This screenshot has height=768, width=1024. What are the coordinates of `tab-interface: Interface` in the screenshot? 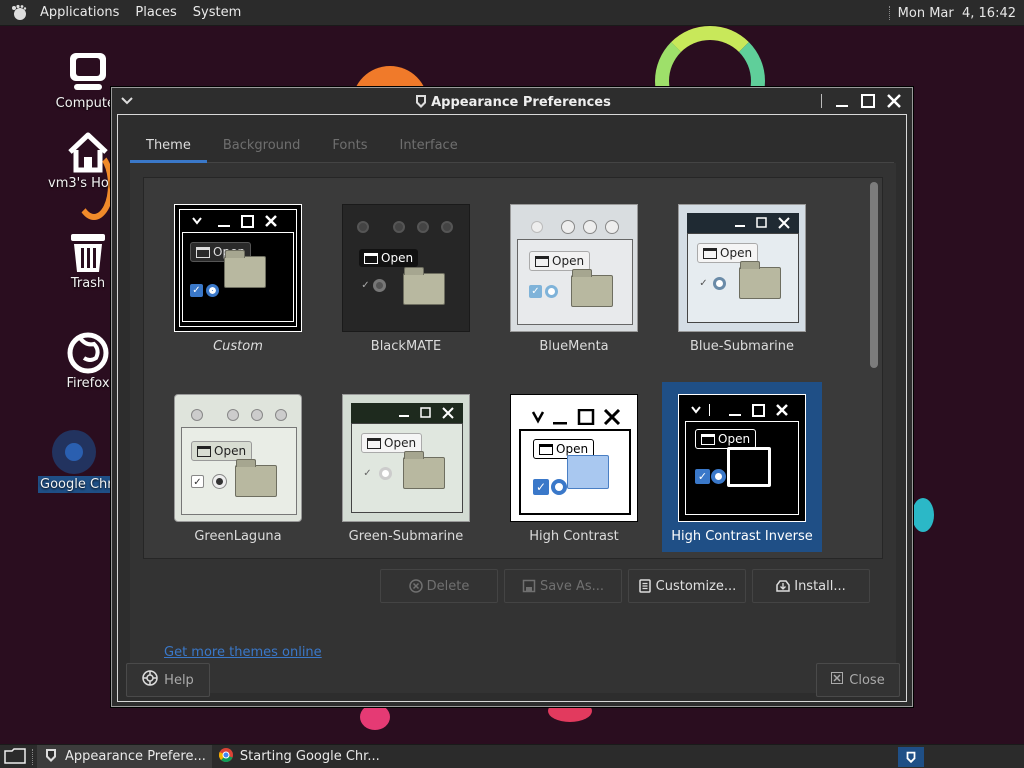 It's located at (428, 146).